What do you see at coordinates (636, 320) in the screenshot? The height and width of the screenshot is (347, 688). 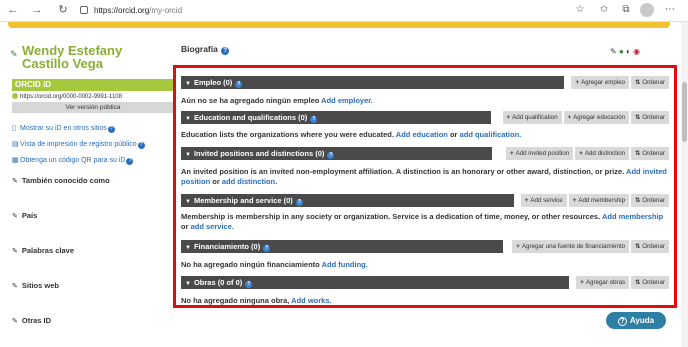 I see `help-button: ? Ayuda` at bounding box center [636, 320].